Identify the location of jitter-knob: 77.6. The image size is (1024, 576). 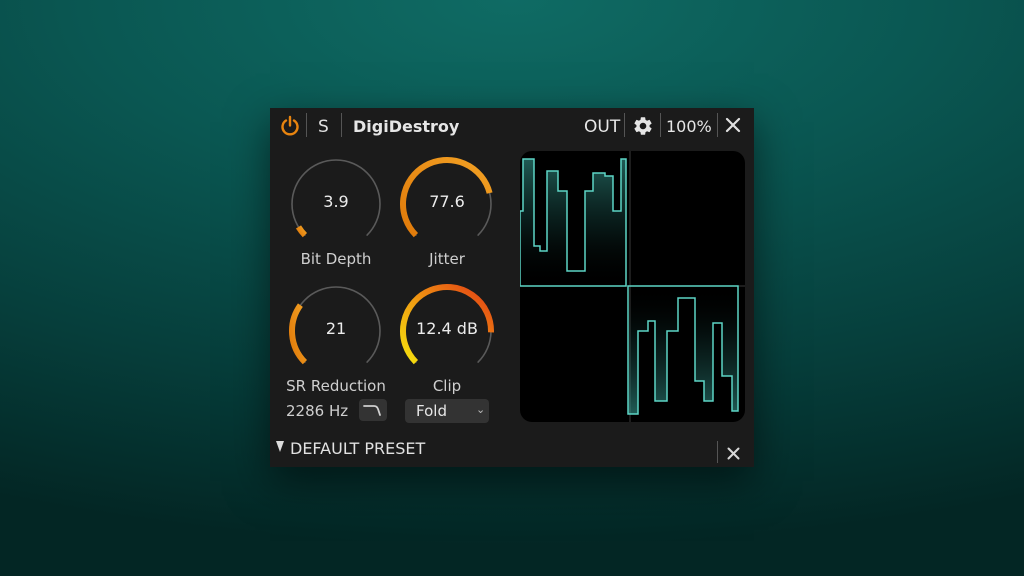
(447, 204).